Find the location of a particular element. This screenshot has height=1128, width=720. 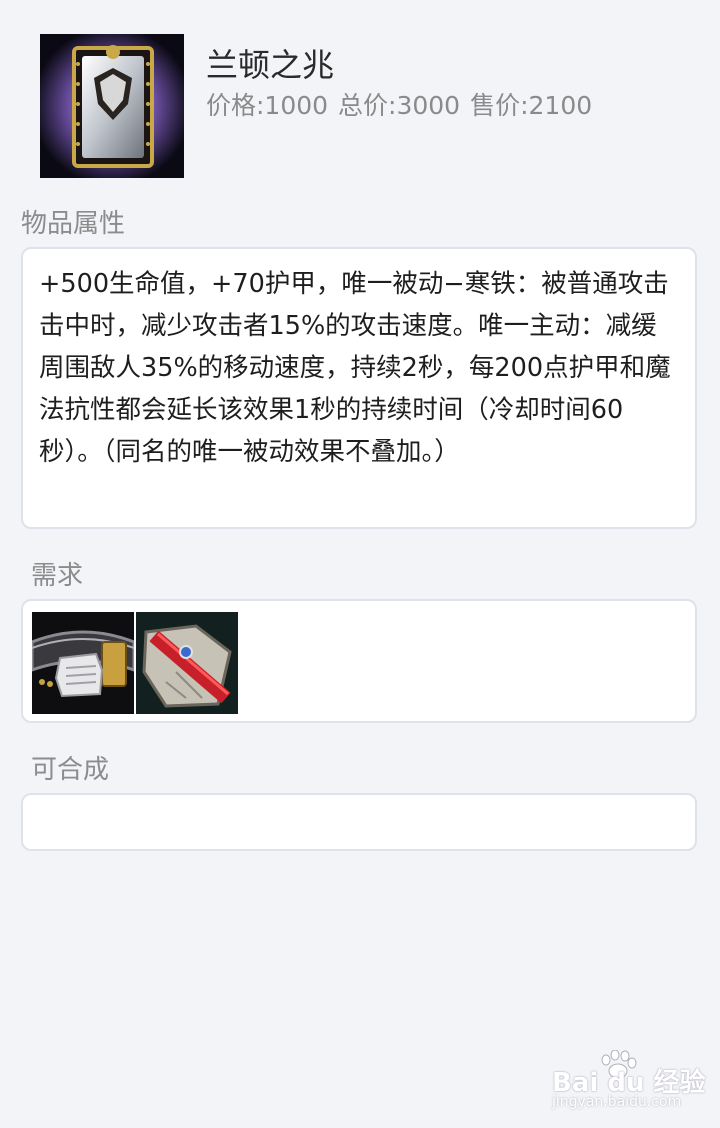

builds-into-section-title: 可合成 is located at coordinates (70, 770).